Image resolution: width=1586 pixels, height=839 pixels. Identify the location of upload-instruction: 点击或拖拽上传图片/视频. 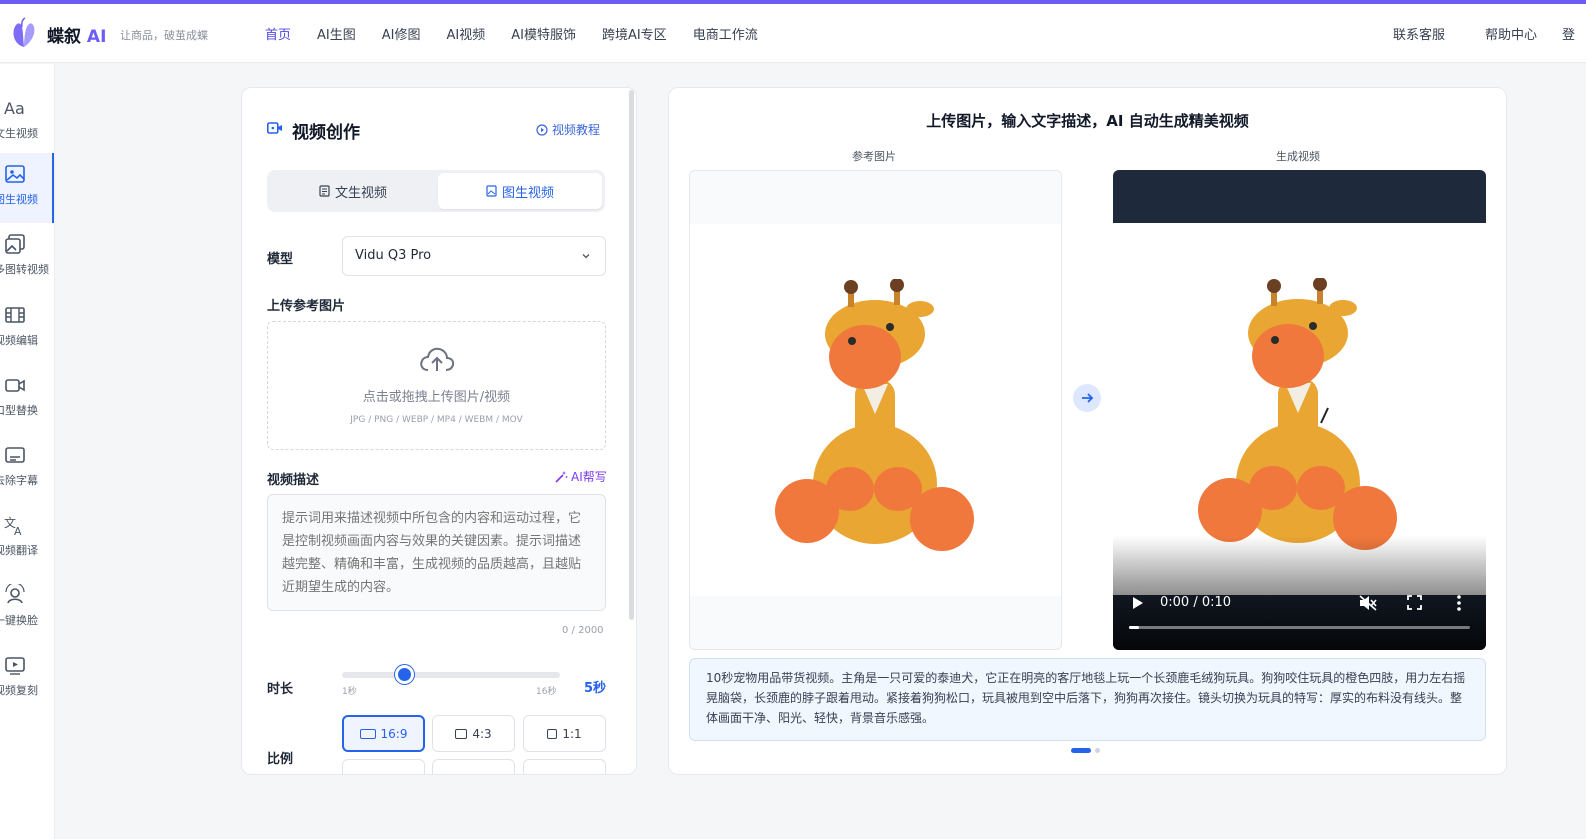
(436, 397).